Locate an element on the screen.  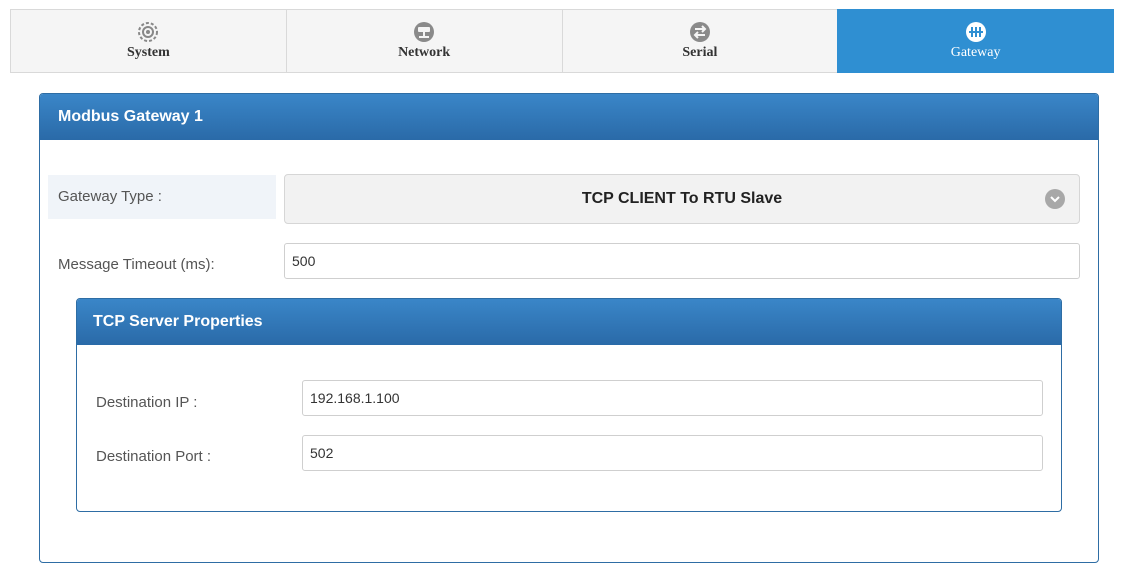
tab-system: System is located at coordinates (148, 41).